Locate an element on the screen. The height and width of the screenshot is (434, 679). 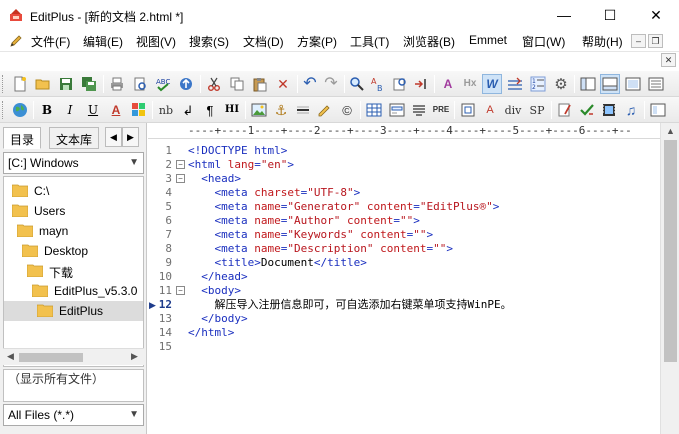
output-window-icon is located at coordinates (610, 84).